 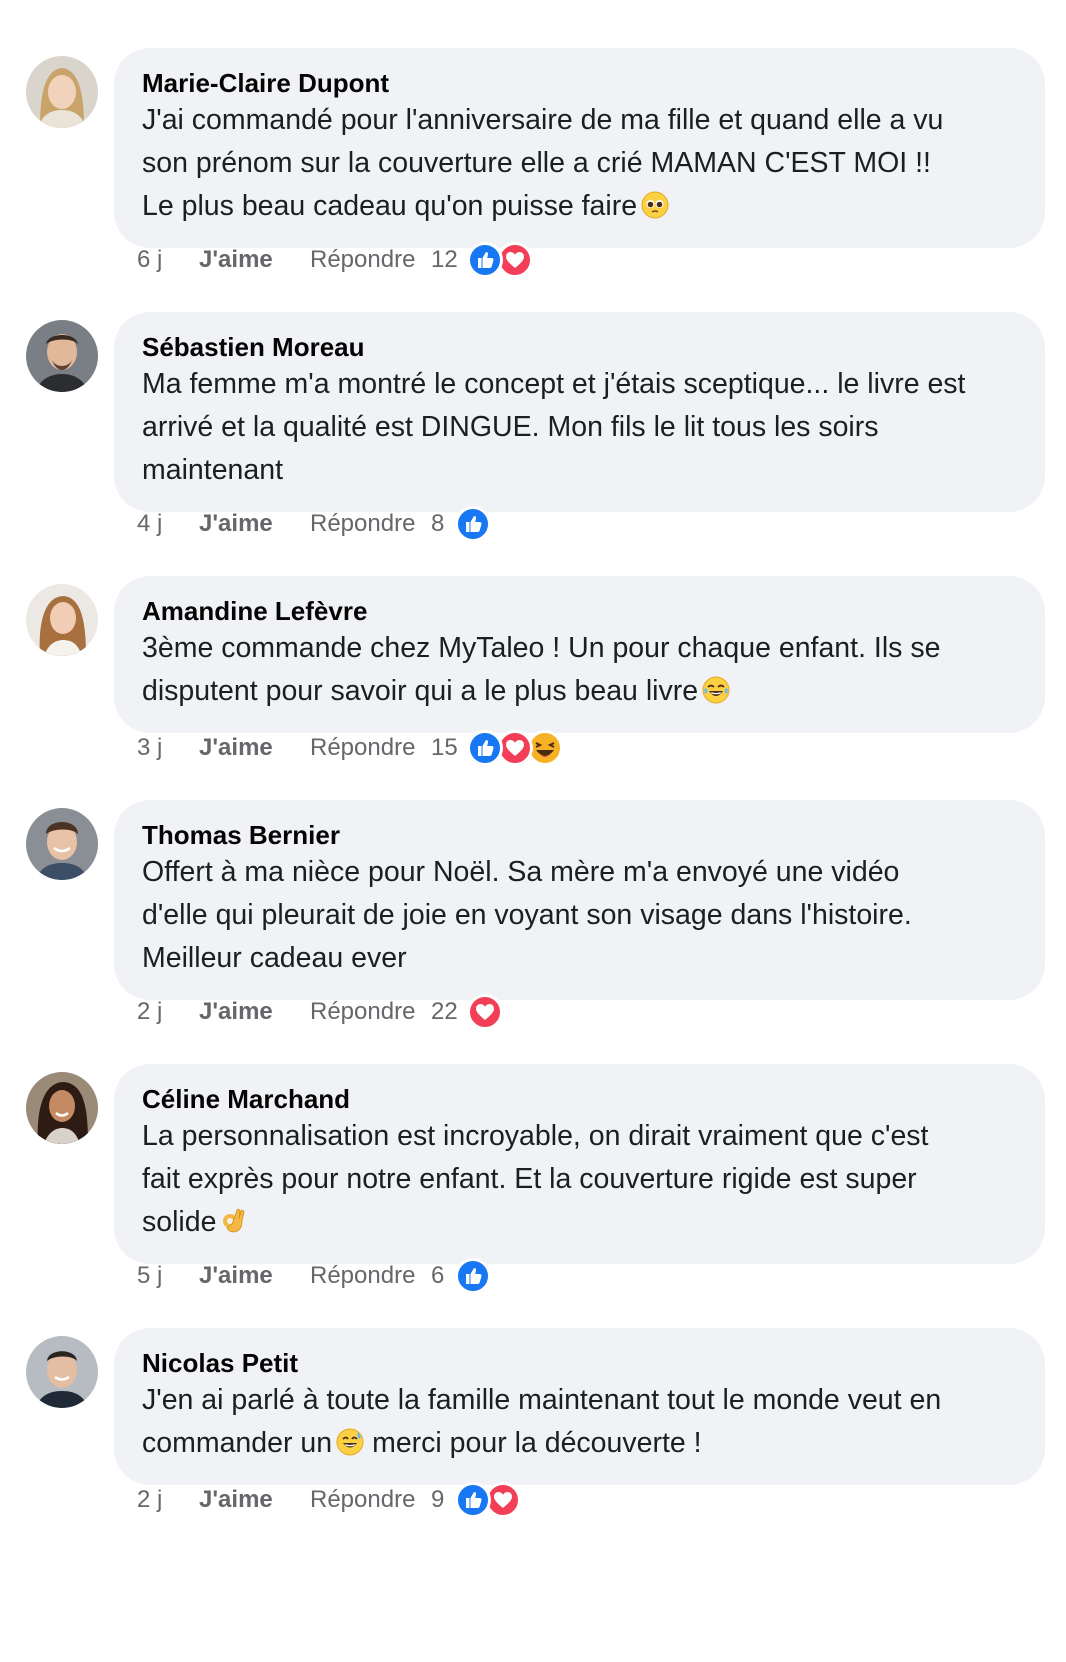 What do you see at coordinates (655, 204) in the screenshot?
I see `pleading-face-emoji` at bounding box center [655, 204].